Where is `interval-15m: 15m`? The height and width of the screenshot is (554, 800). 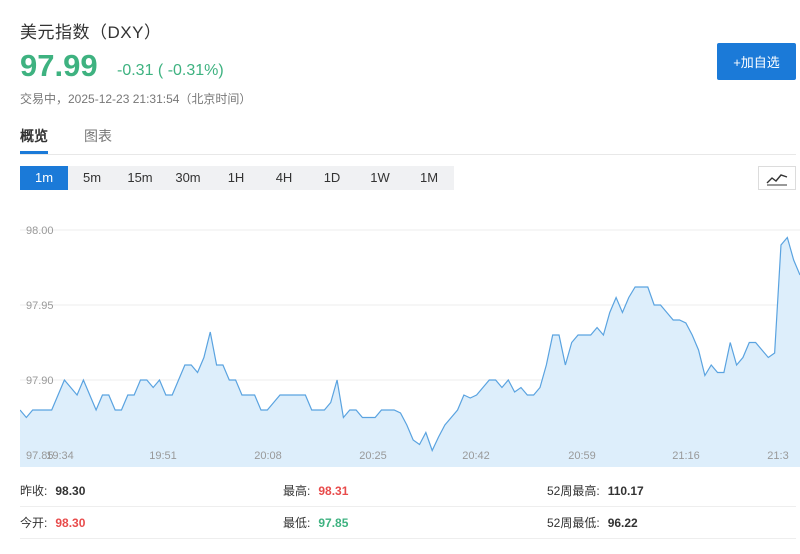
interval-15m: 15m is located at coordinates (140, 178).